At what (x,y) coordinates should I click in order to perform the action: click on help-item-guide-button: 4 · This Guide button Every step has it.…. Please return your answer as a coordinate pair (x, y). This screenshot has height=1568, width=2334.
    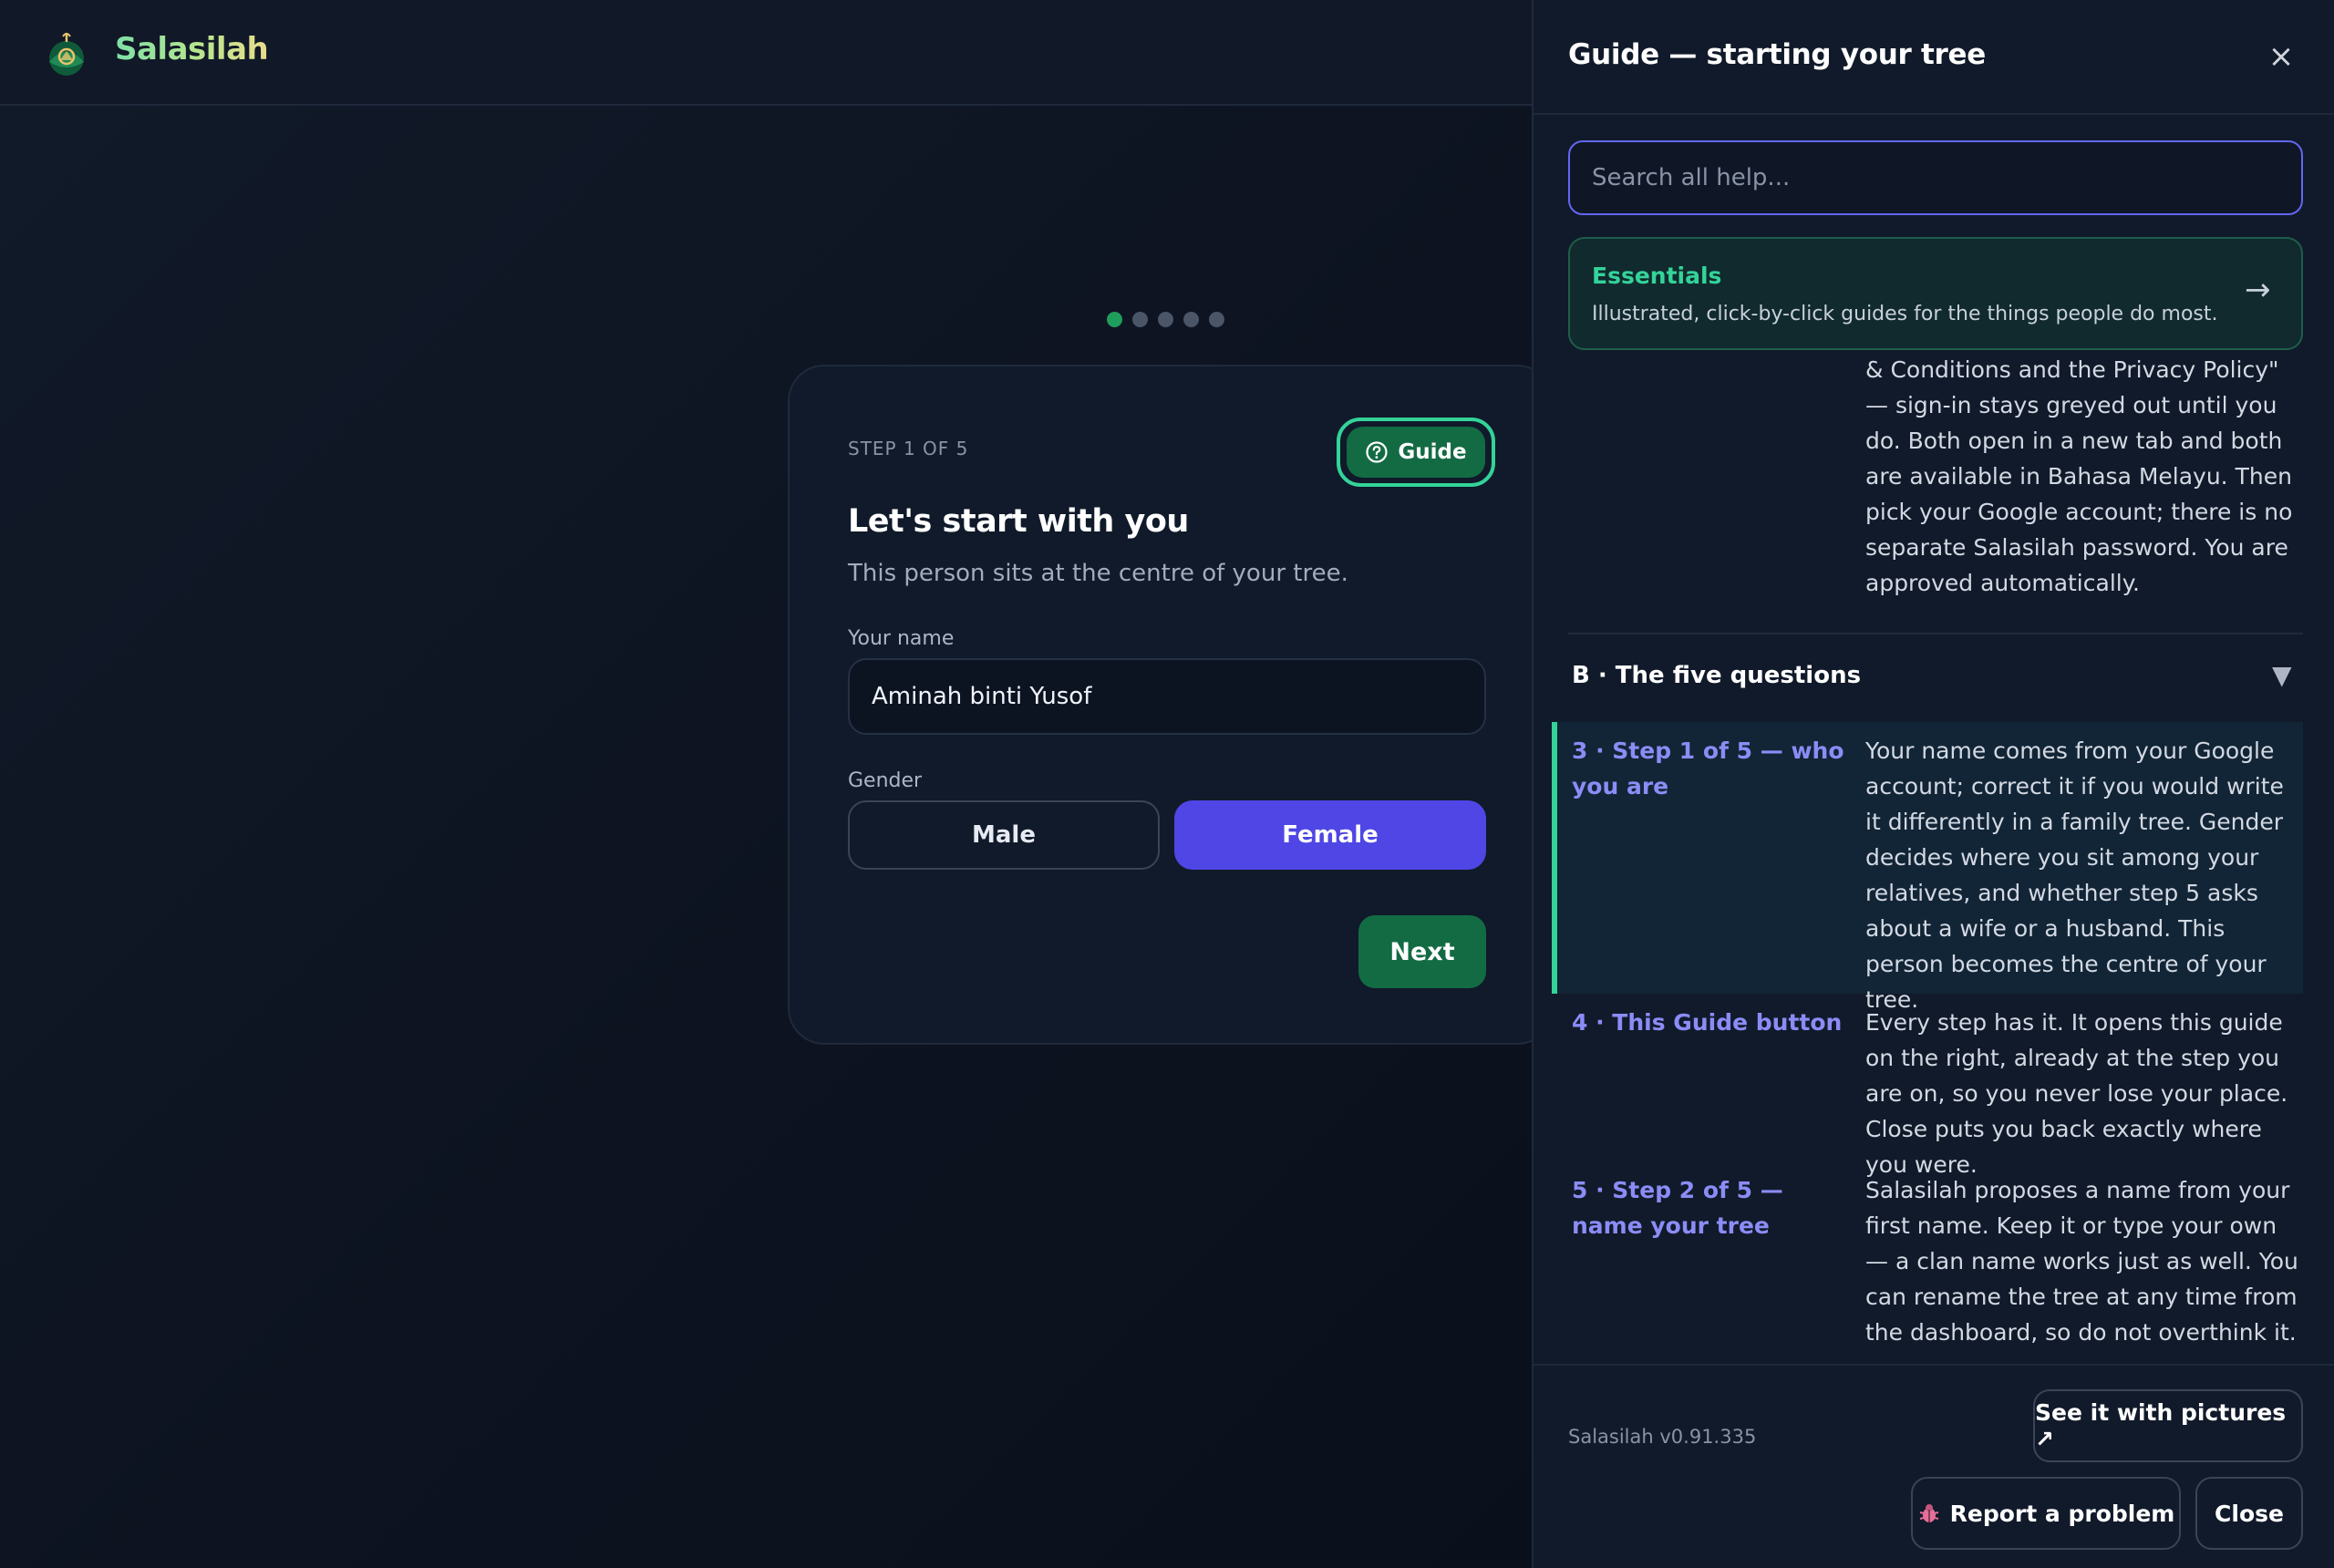
    Looking at the image, I should click on (1927, 1086).